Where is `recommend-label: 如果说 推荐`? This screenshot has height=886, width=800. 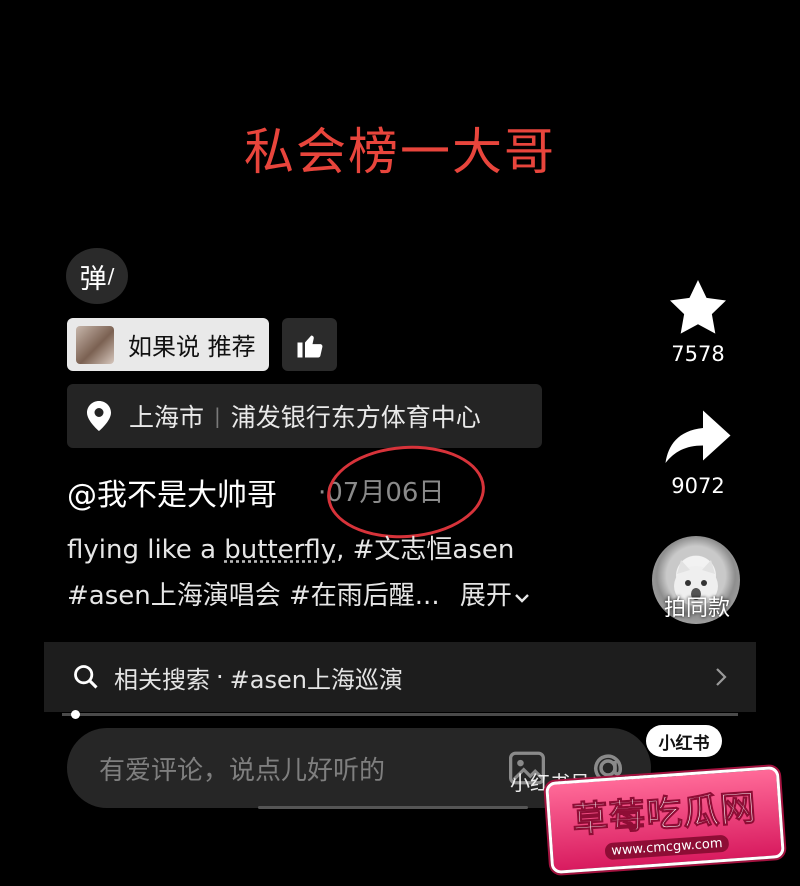
recommend-label: 如果说 推荐 is located at coordinates (192, 347).